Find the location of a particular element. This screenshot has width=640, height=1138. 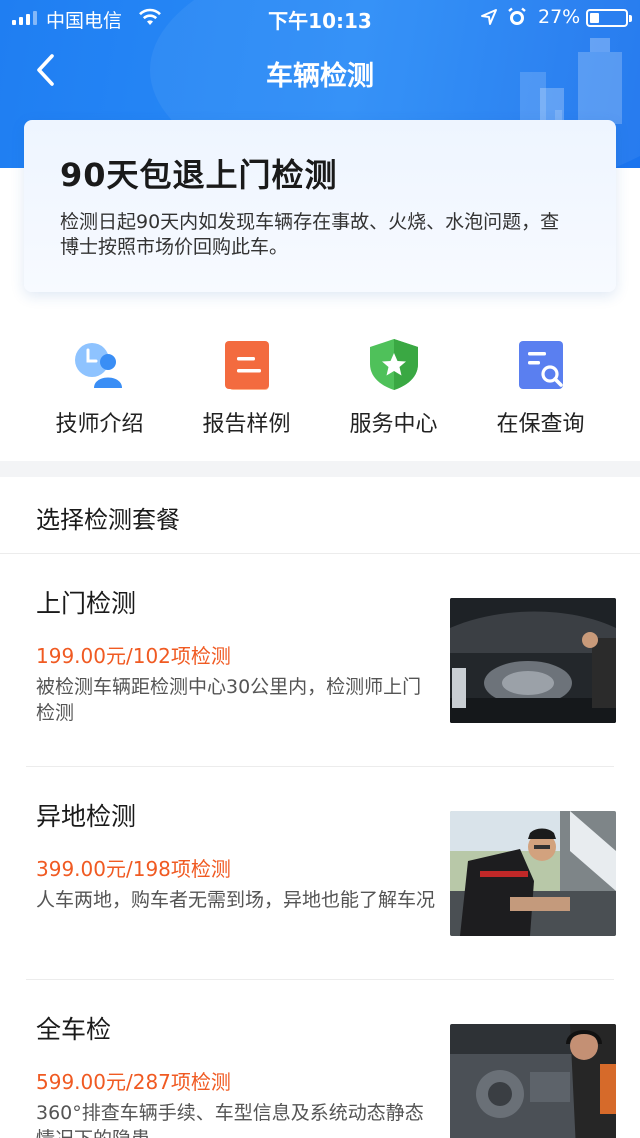

quick-link-label: 服务中心 is located at coordinates (393, 424).